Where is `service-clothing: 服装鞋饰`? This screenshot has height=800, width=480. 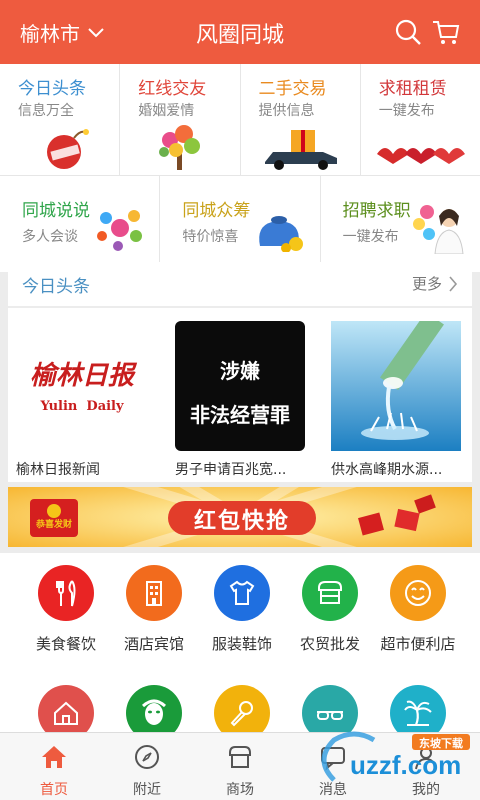 service-clothing: 服装鞋饰 is located at coordinates (242, 609).